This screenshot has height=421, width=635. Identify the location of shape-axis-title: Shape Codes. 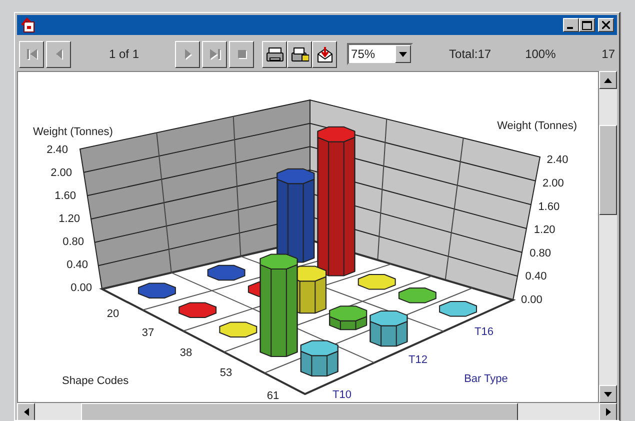
(95, 381).